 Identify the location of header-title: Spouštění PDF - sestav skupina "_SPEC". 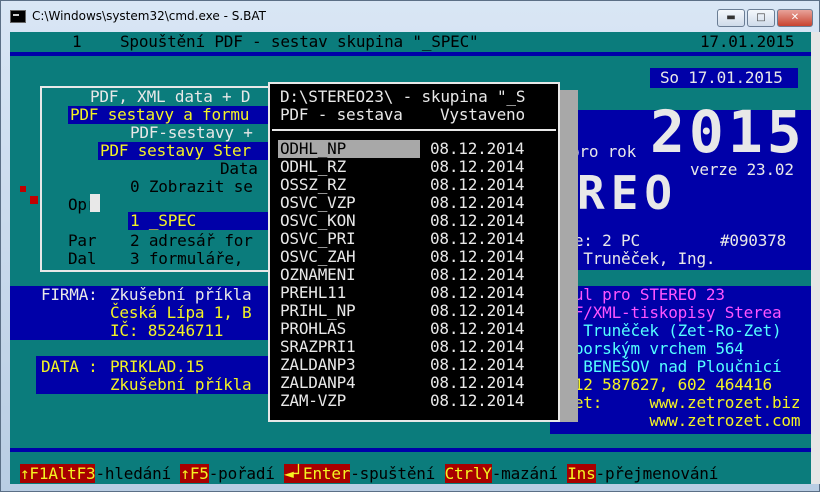
(299, 41).